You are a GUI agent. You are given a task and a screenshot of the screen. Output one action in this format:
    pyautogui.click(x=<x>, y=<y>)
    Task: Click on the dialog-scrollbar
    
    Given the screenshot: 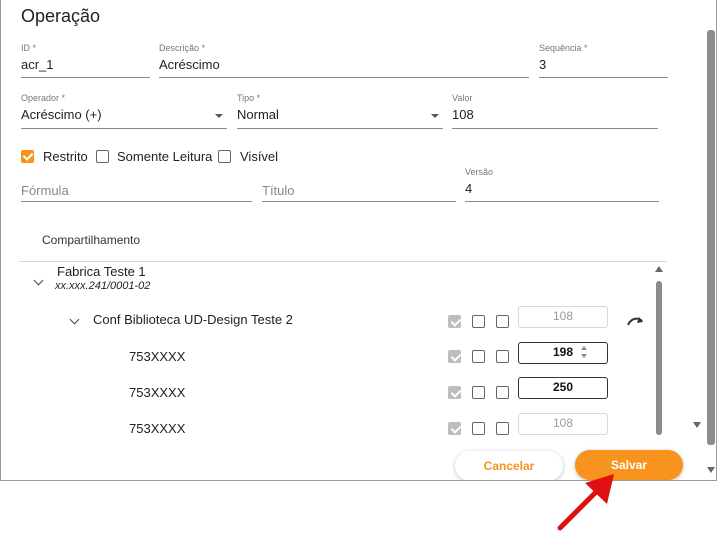 What is the action you would take?
    pyautogui.click(x=710, y=255)
    